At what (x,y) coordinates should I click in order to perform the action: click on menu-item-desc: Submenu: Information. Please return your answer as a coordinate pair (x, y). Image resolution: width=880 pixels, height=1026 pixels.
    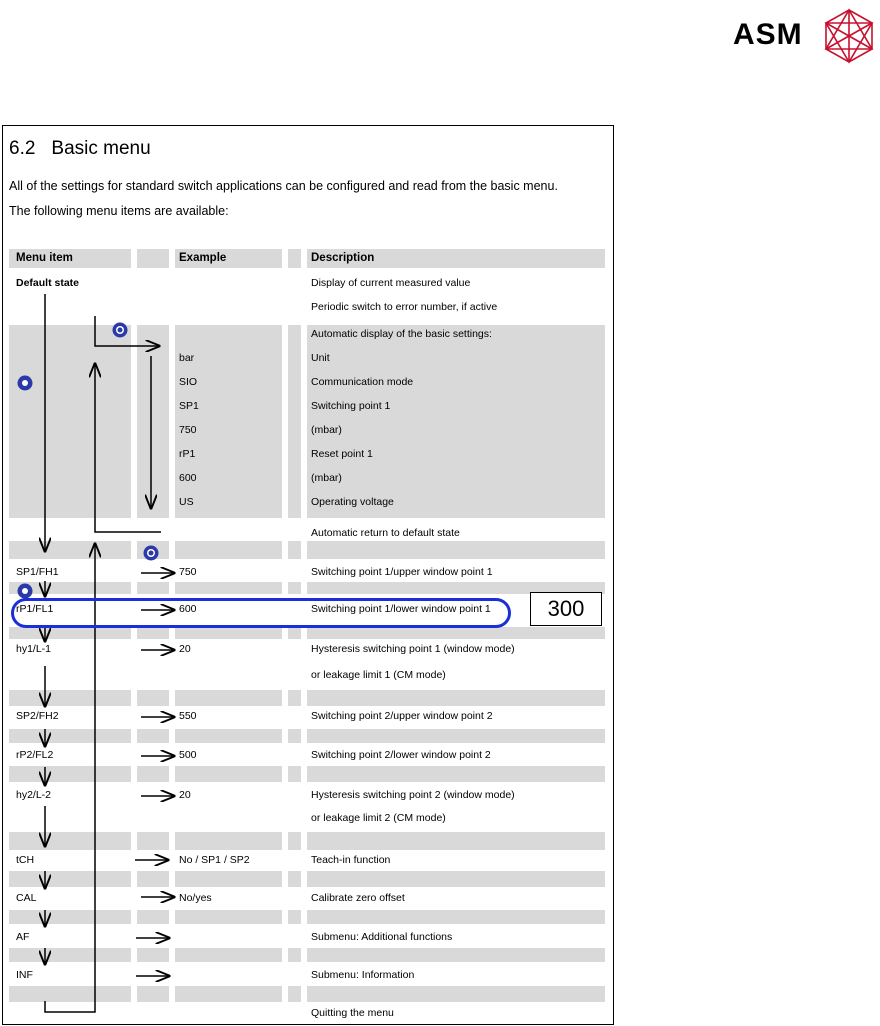
    Looking at the image, I should click on (363, 975).